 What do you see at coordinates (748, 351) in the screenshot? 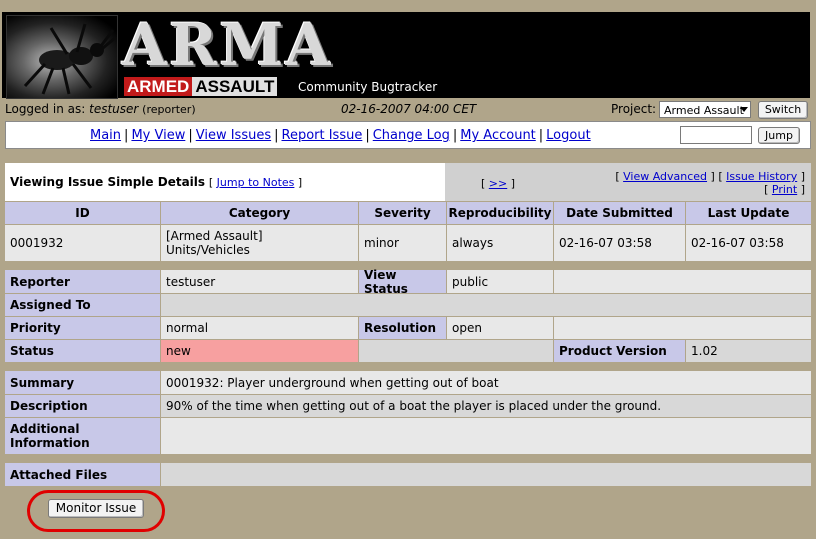
I see `product-version-value: 1.02` at bounding box center [748, 351].